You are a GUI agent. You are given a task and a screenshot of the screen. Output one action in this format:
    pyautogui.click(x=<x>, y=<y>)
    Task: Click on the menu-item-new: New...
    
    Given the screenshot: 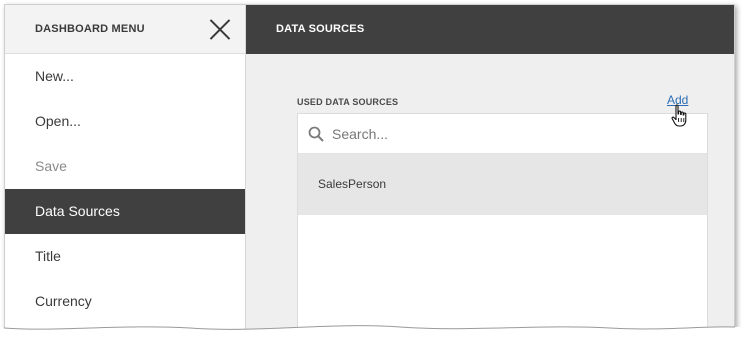 What is the action you would take?
    pyautogui.click(x=125, y=76)
    